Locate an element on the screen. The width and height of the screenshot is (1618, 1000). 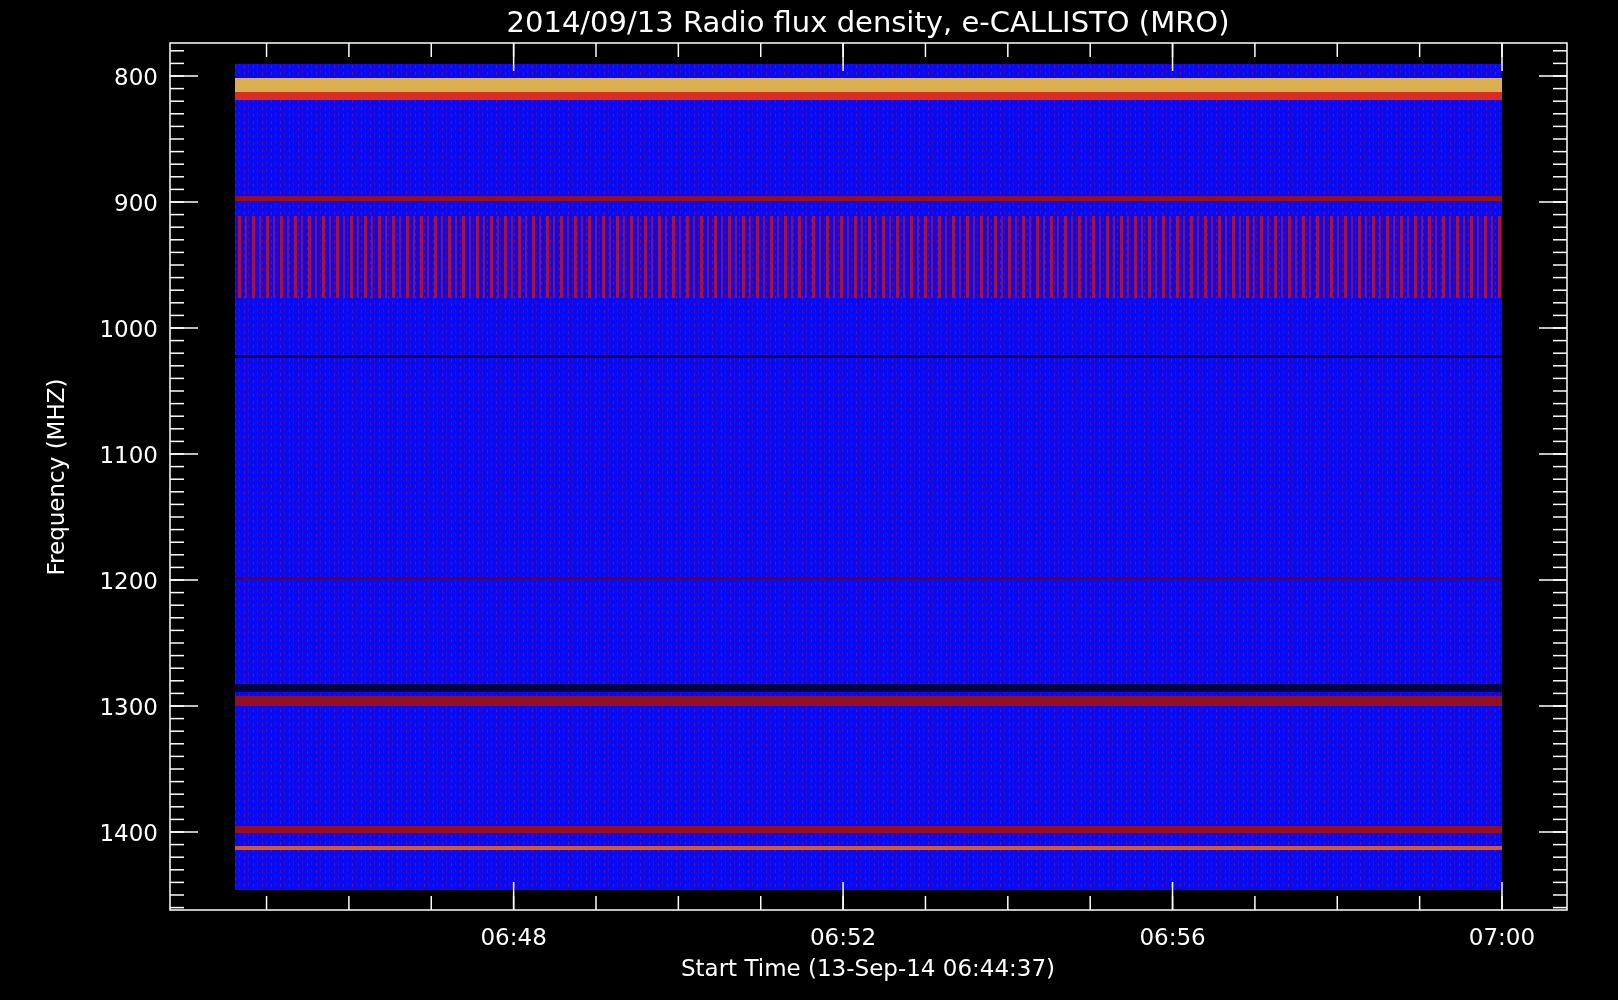
tick-label: 900 is located at coordinates (136, 203).